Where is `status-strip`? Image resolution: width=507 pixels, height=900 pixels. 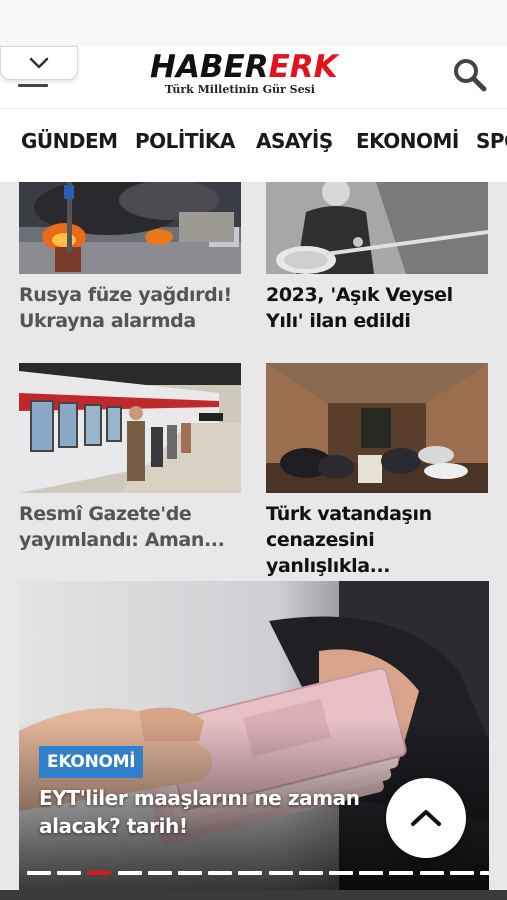 status-strip is located at coordinates (253, 23).